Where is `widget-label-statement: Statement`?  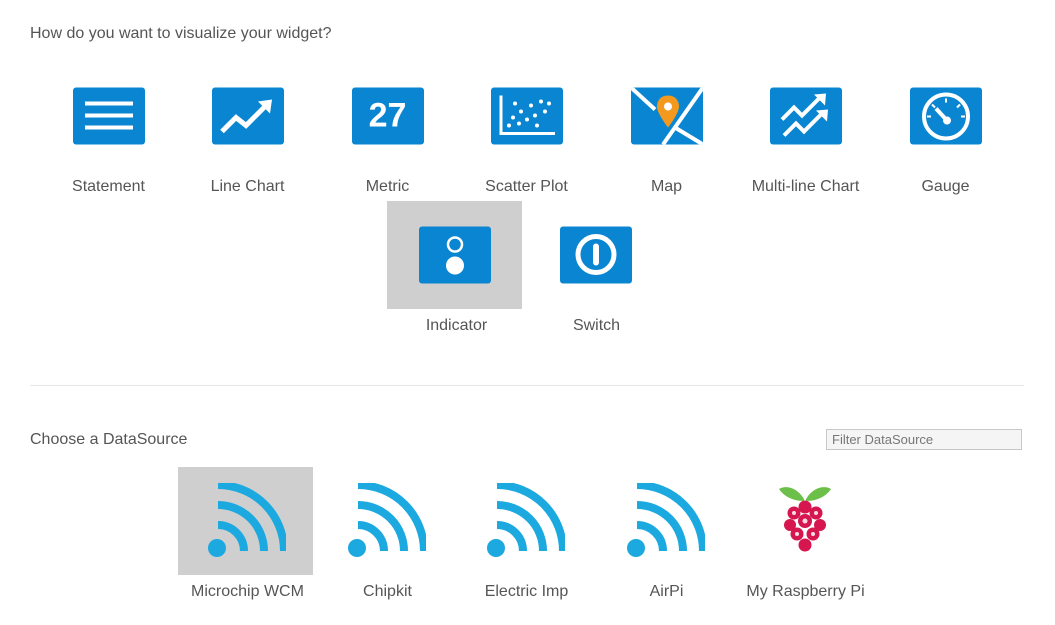
widget-label-statement: Statement is located at coordinates (108, 186).